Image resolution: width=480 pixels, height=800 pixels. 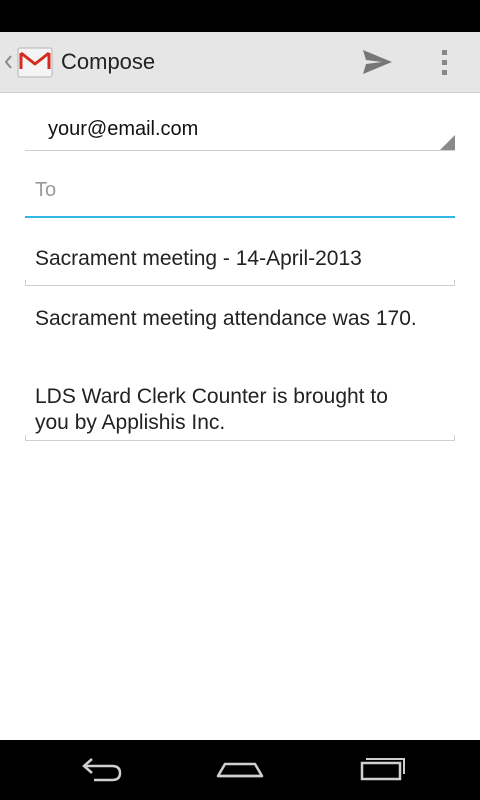 I want to click on overflow-menu-icon, so click(x=444, y=62).